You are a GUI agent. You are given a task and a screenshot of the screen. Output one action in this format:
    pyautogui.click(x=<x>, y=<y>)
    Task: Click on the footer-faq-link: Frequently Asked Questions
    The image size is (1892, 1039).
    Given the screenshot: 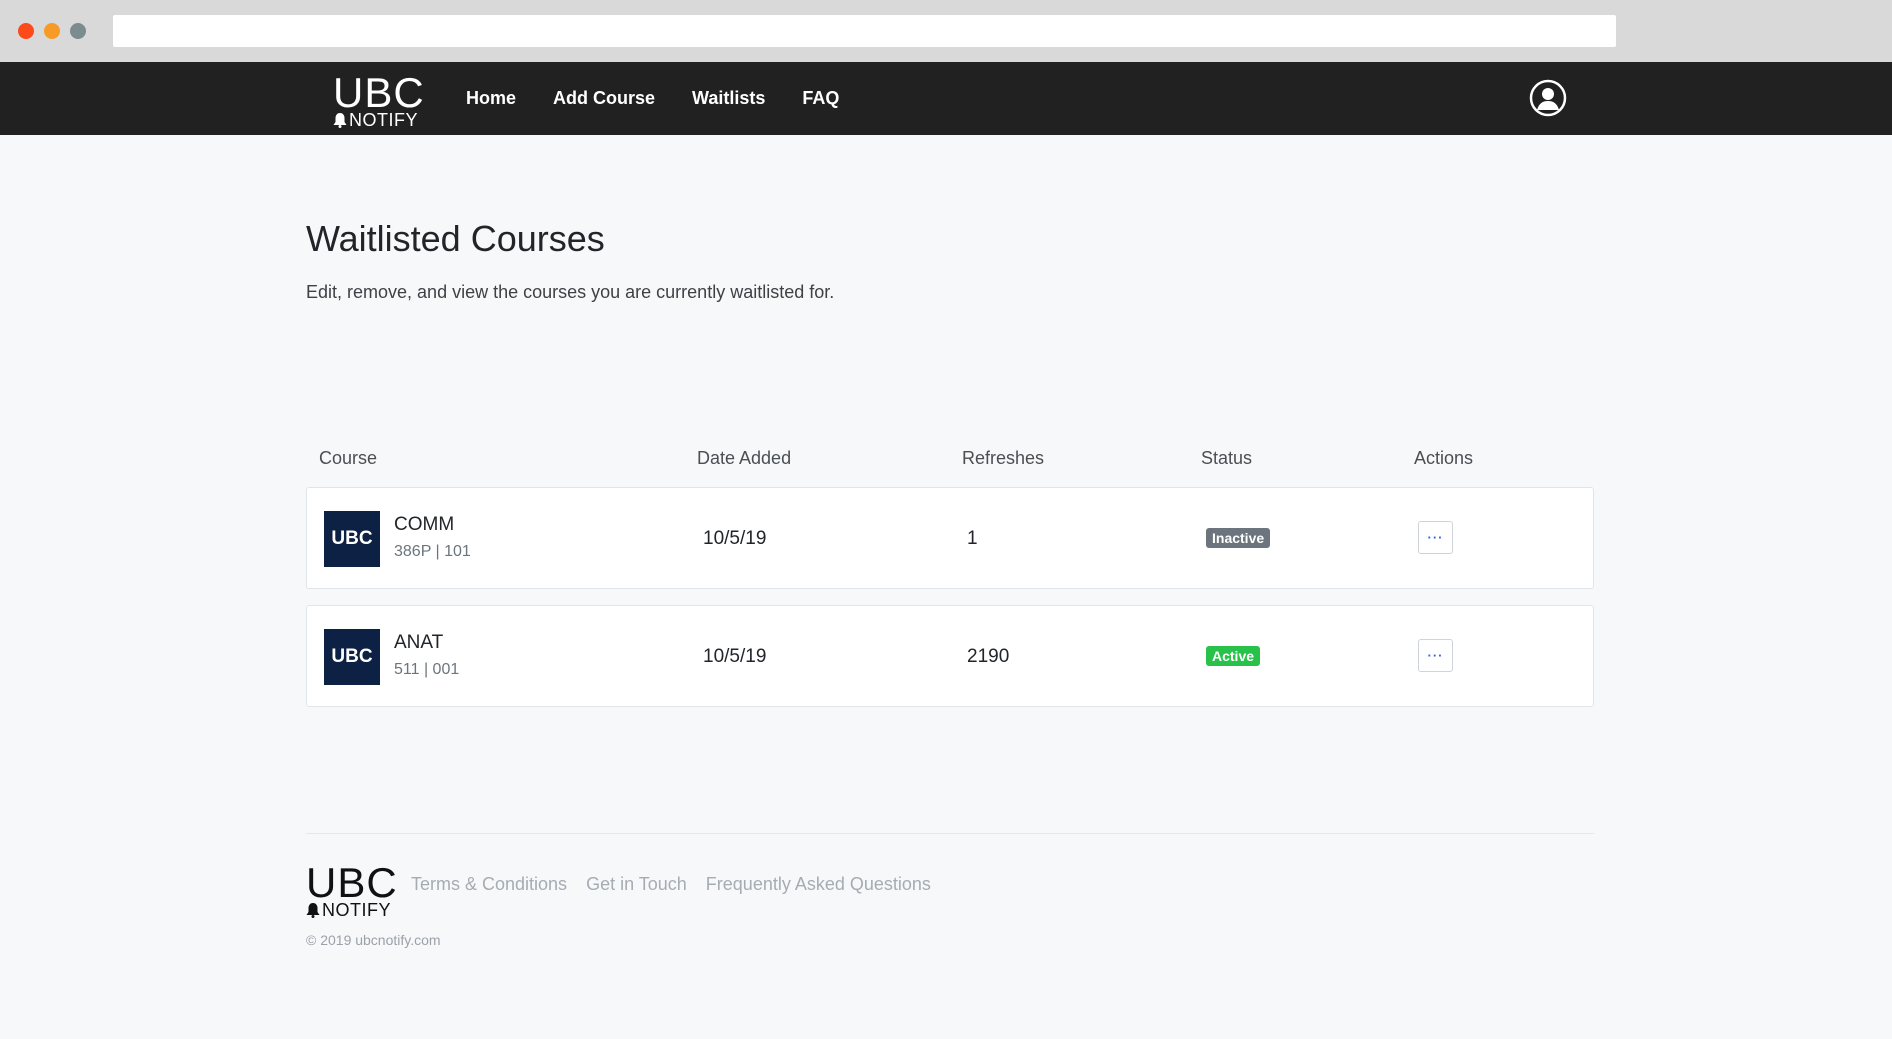 What is the action you would take?
    pyautogui.click(x=818, y=884)
    